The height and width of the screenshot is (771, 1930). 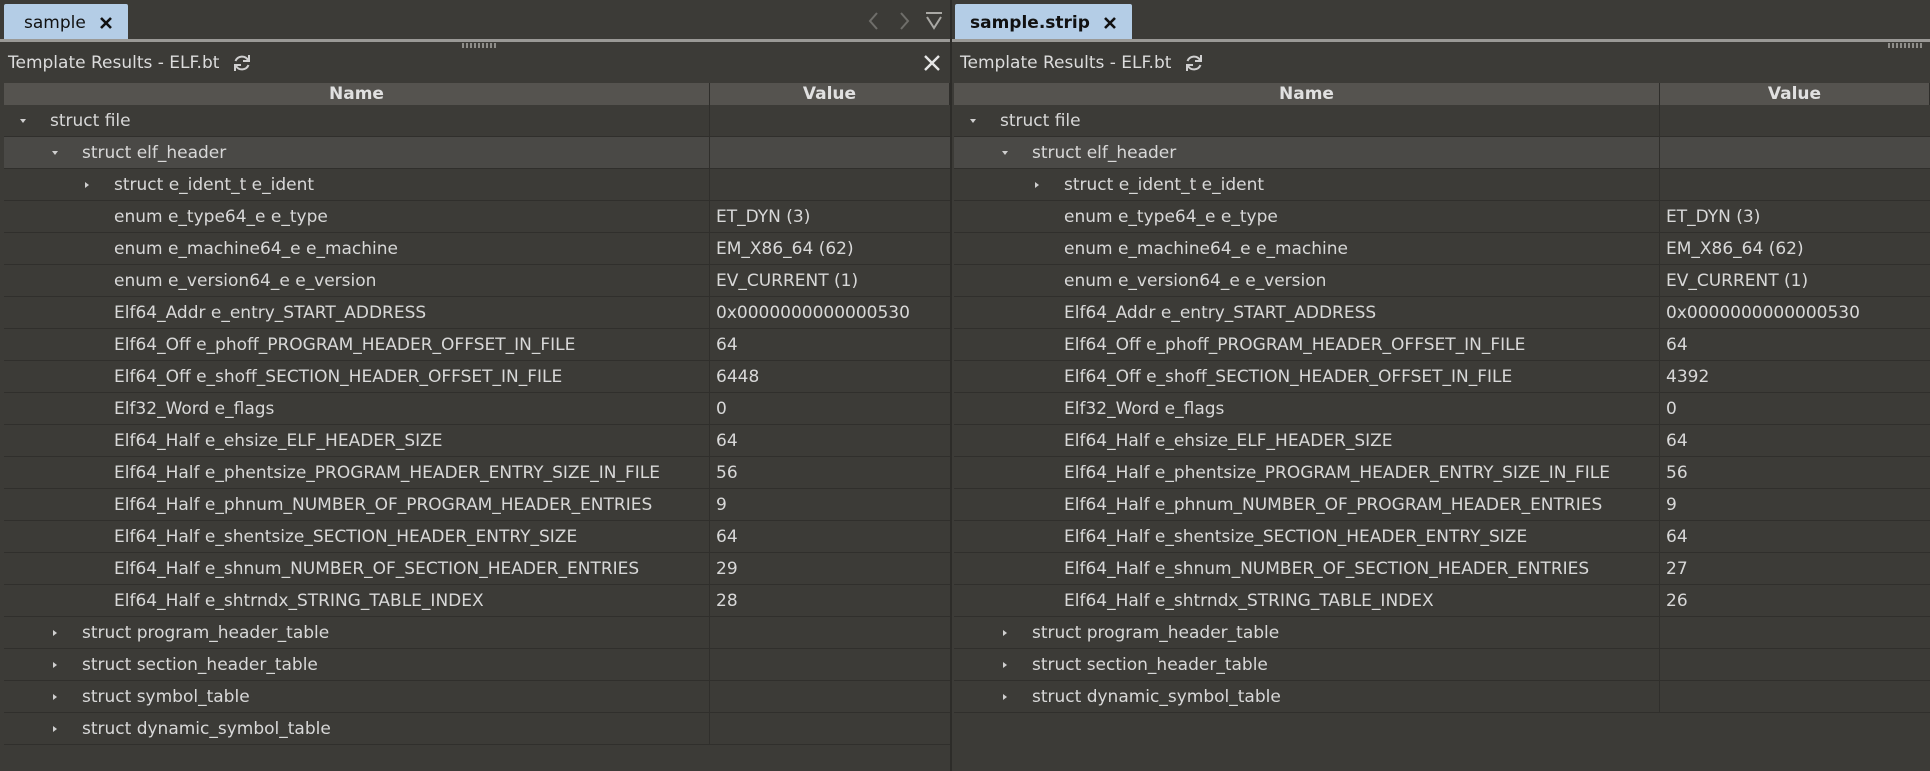 I want to click on field-name: enum e_machine64_e e_machine, so click(x=1206, y=248).